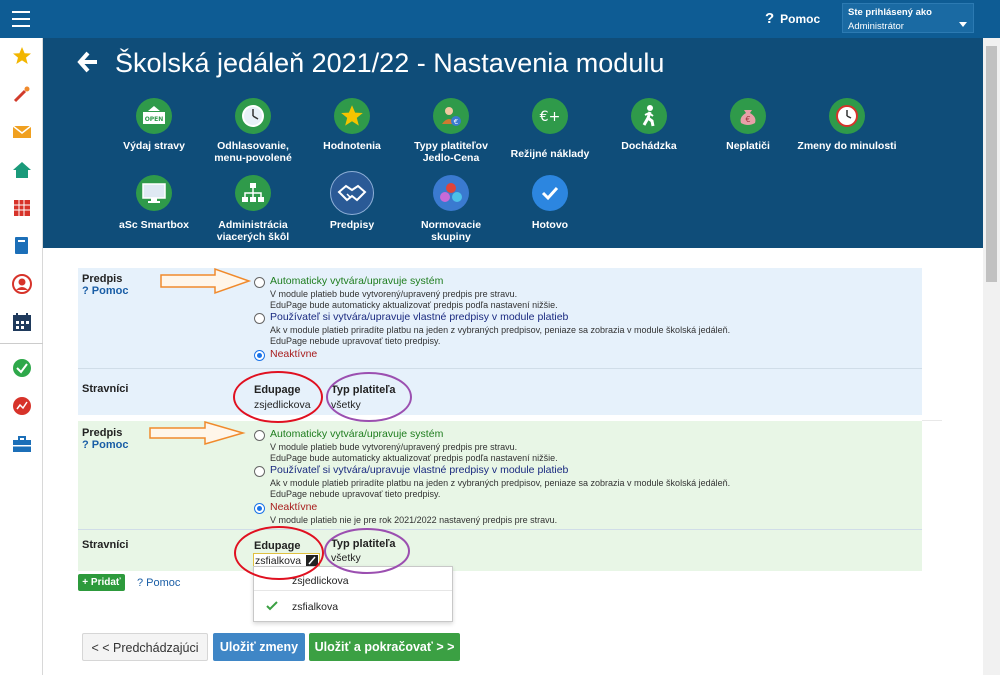 The image size is (1000, 675). I want to click on annotation-overlay, so click(280, 423).